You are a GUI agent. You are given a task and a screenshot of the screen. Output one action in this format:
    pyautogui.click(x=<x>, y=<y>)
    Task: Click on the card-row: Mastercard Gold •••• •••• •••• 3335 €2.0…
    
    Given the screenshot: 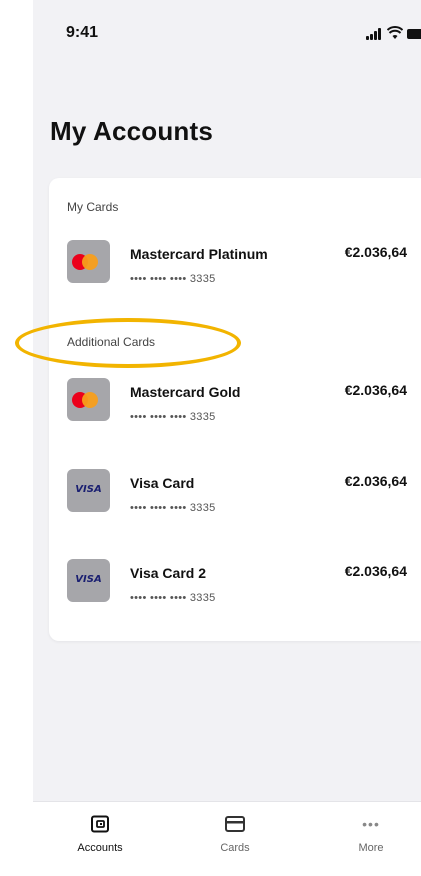 What is the action you would take?
    pyautogui.click(x=243, y=403)
    